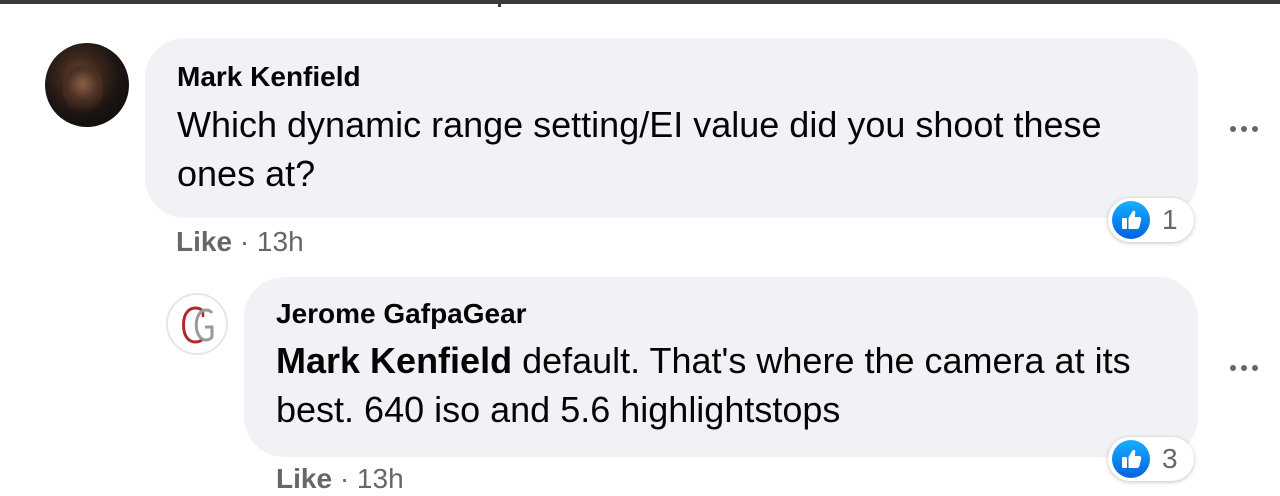 The width and height of the screenshot is (1280, 496). Describe the element at coordinates (401, 314) in the screenshot. I see `comment-author: Jerome GafpaGear` at that location.